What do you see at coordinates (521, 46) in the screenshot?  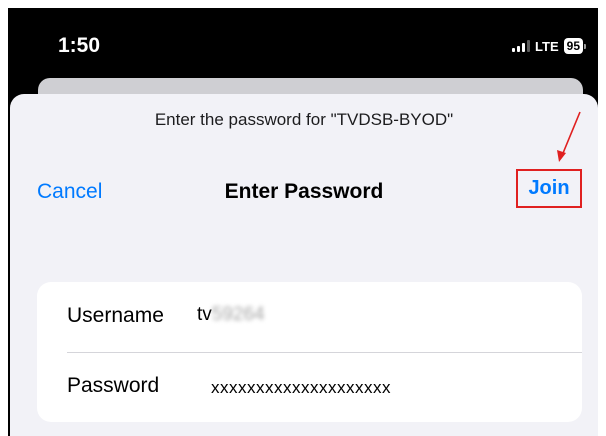 I see `signal-strength-icon` at bounding box center [521, 46].